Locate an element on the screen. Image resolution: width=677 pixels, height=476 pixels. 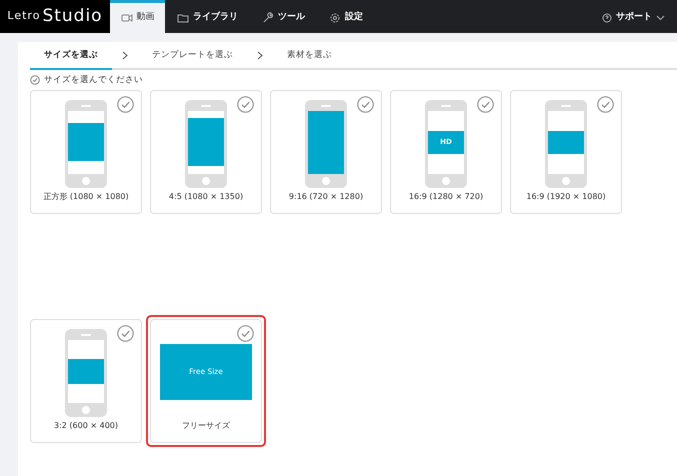
size-caption: 4:5 (1080 × 1350) is located at coordinates (206, 196).